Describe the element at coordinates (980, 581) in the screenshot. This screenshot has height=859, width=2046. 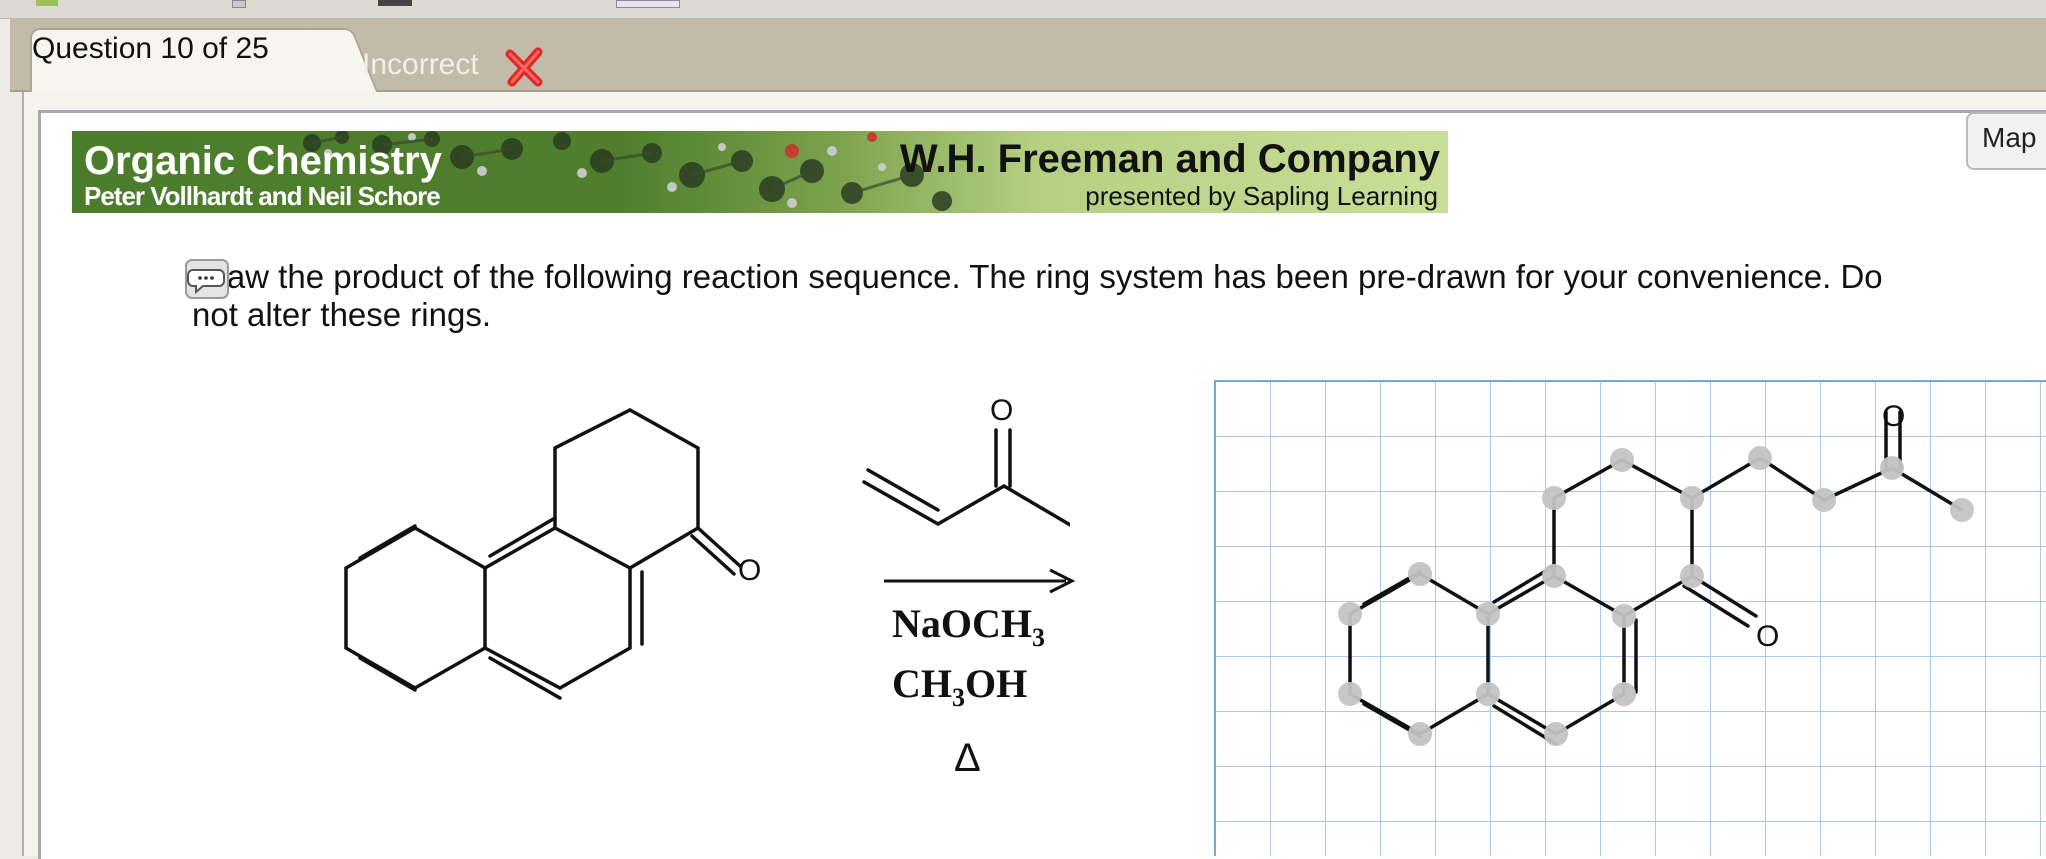
I see `reaction-arrow-icon` at that location.